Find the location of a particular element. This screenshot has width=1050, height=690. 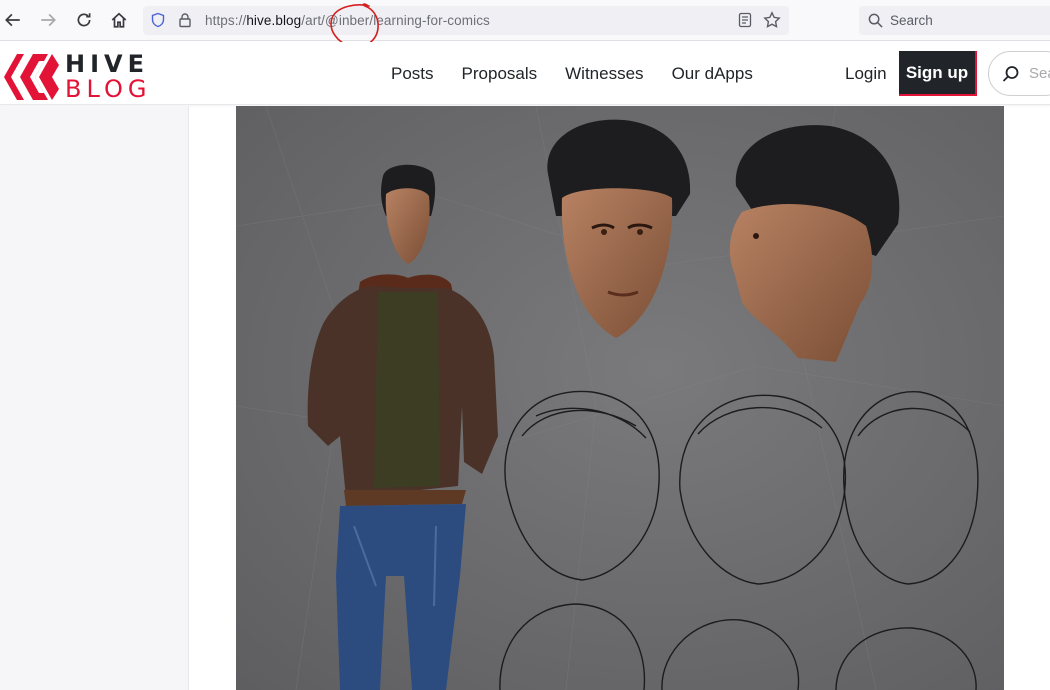

forward-arrow-icon is located at coordinates (48, 20).